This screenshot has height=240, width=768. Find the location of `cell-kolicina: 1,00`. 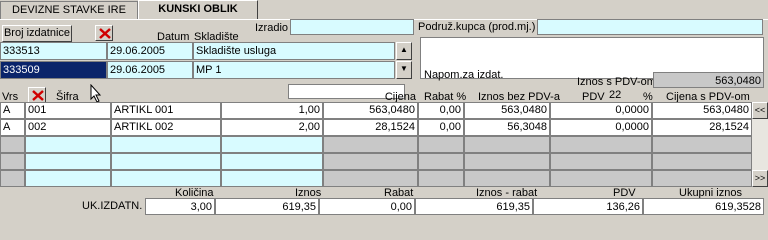

cell-kolicina: 1,00 is located at coordinates (272, 110).